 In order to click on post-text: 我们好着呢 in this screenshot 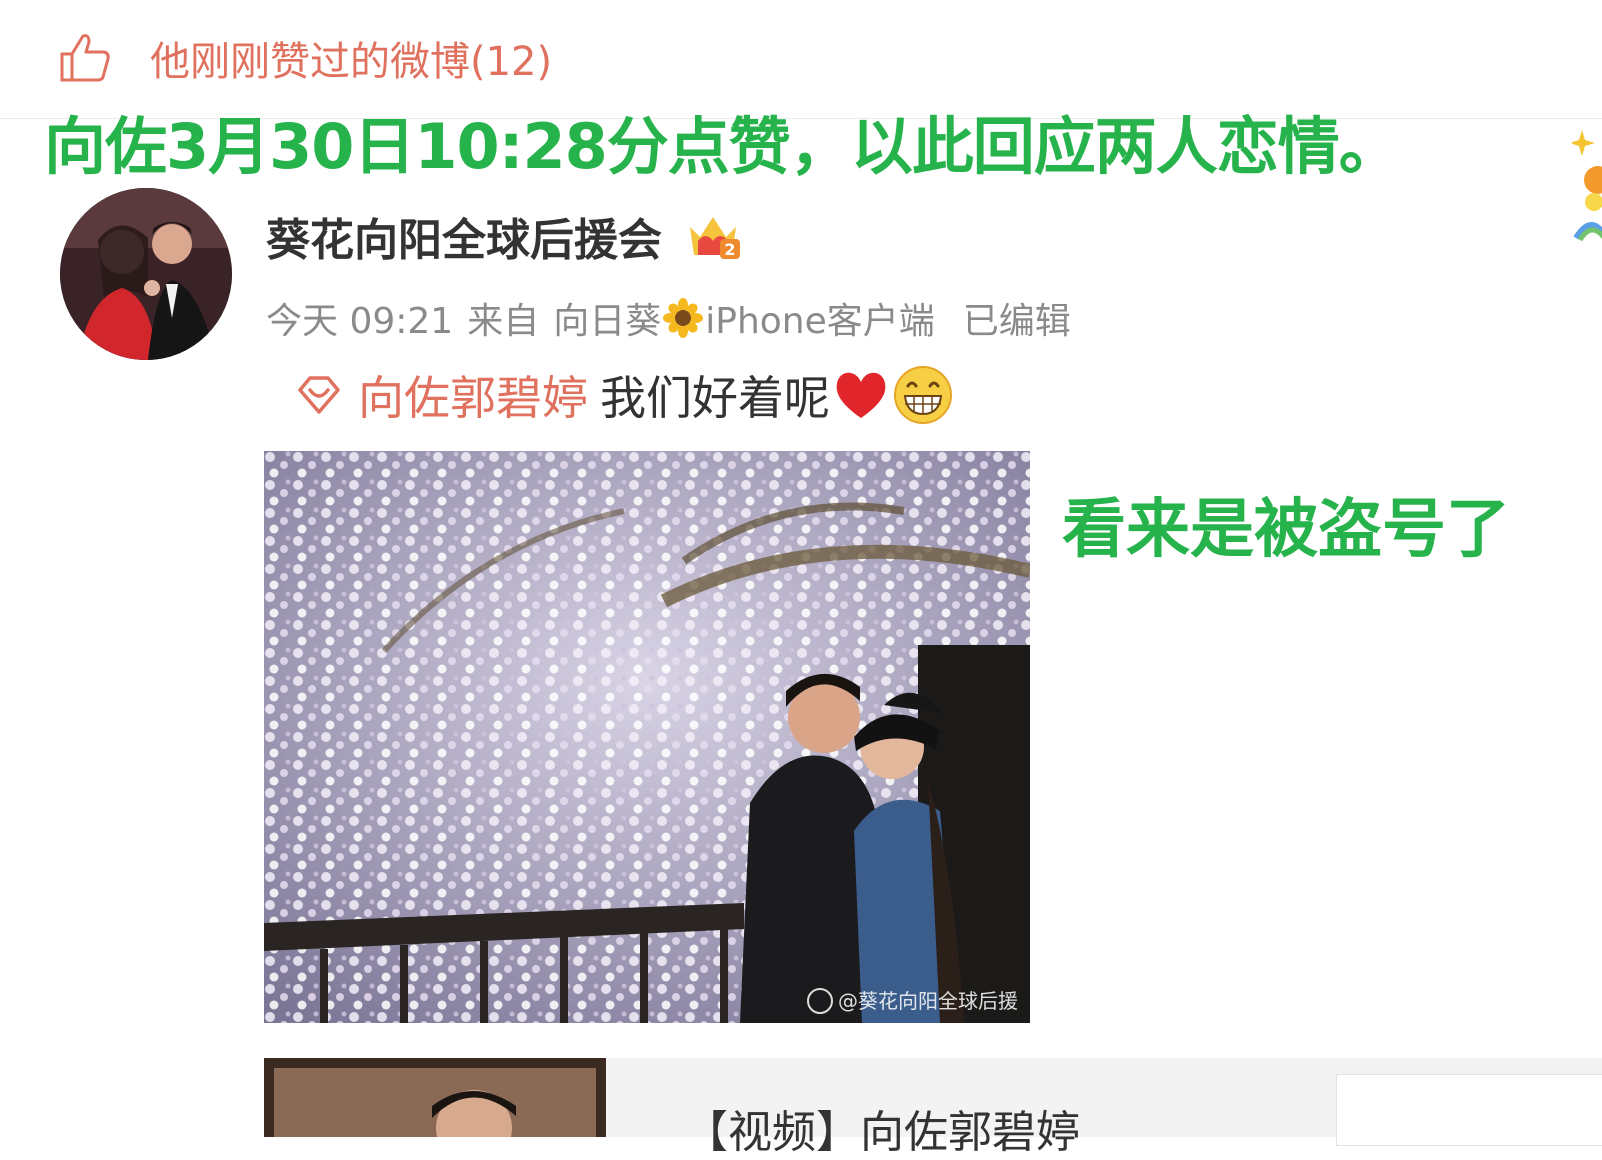, I will do `click(715, 398)`.